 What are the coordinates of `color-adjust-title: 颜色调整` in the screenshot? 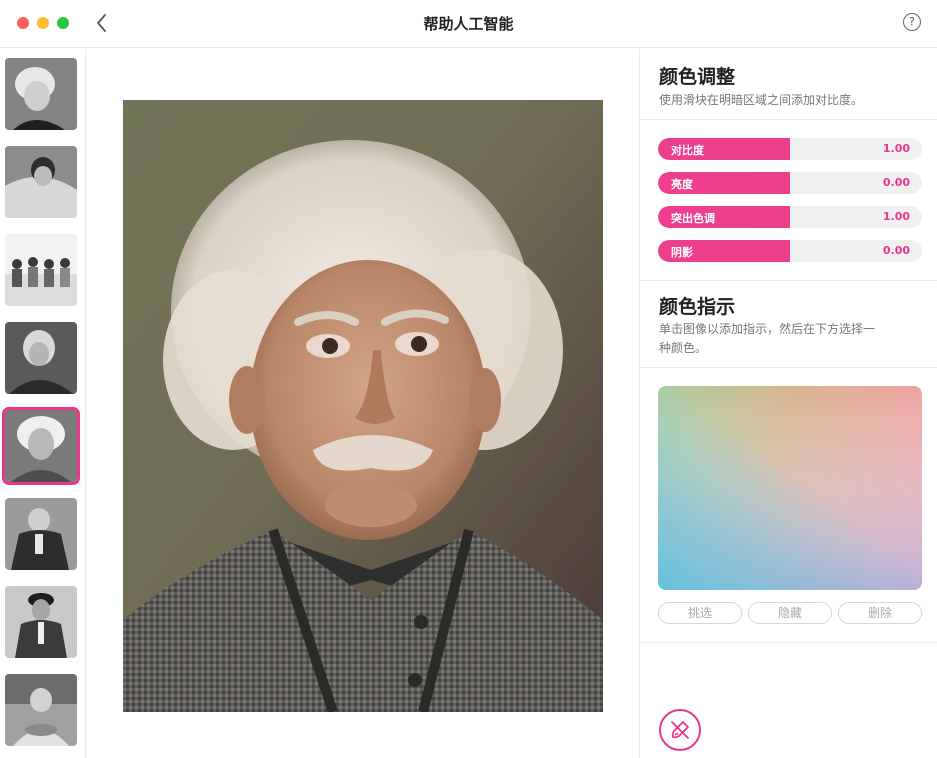 It's located at (697, 77).